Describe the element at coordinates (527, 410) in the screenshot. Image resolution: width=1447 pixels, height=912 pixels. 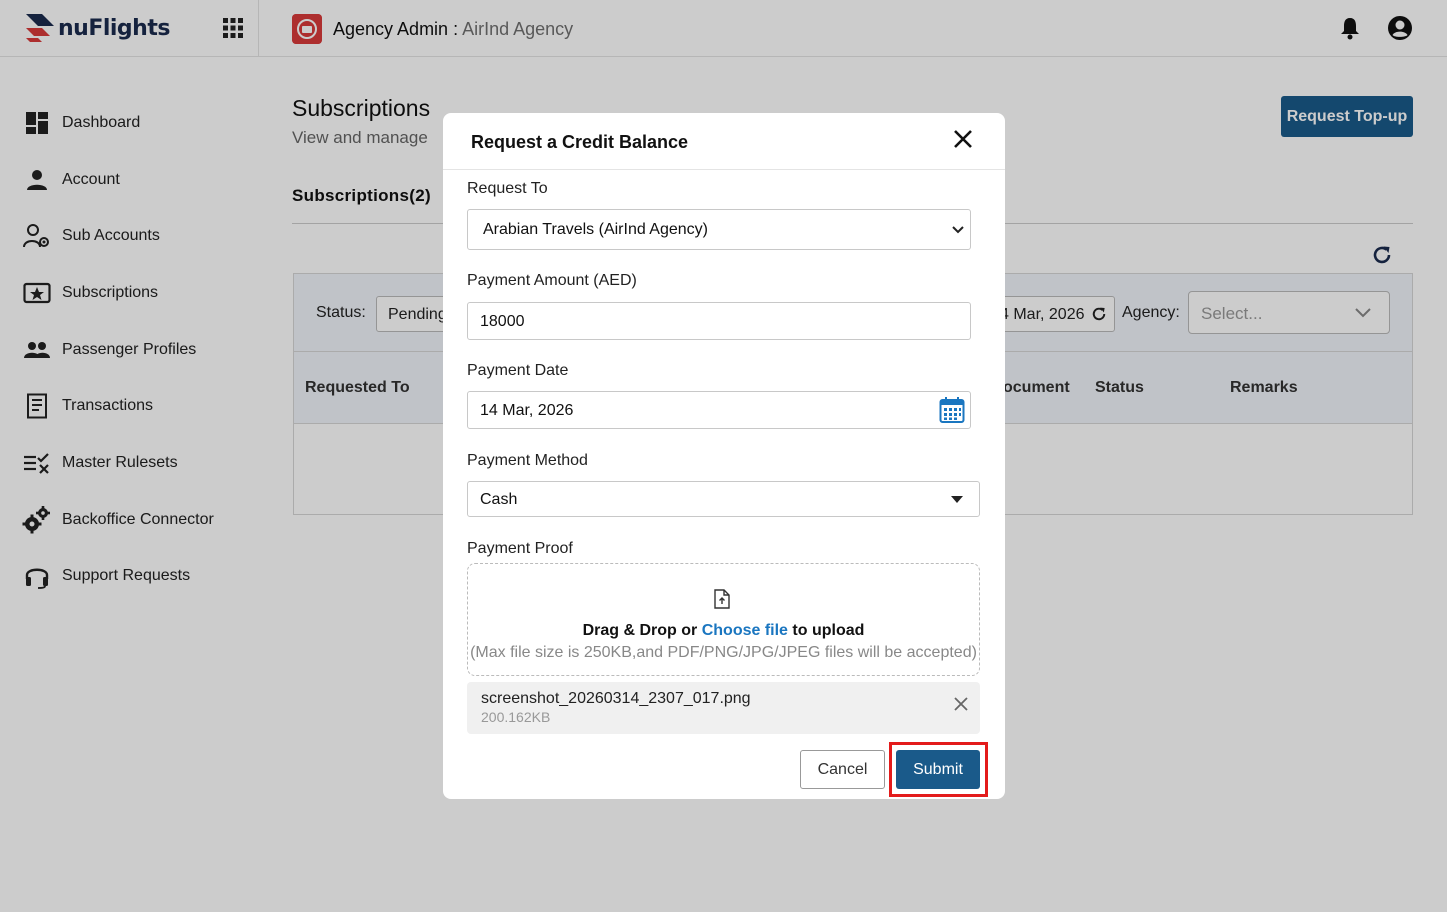
I see `payment-date-value: 14 Mar, 2026` at that location.